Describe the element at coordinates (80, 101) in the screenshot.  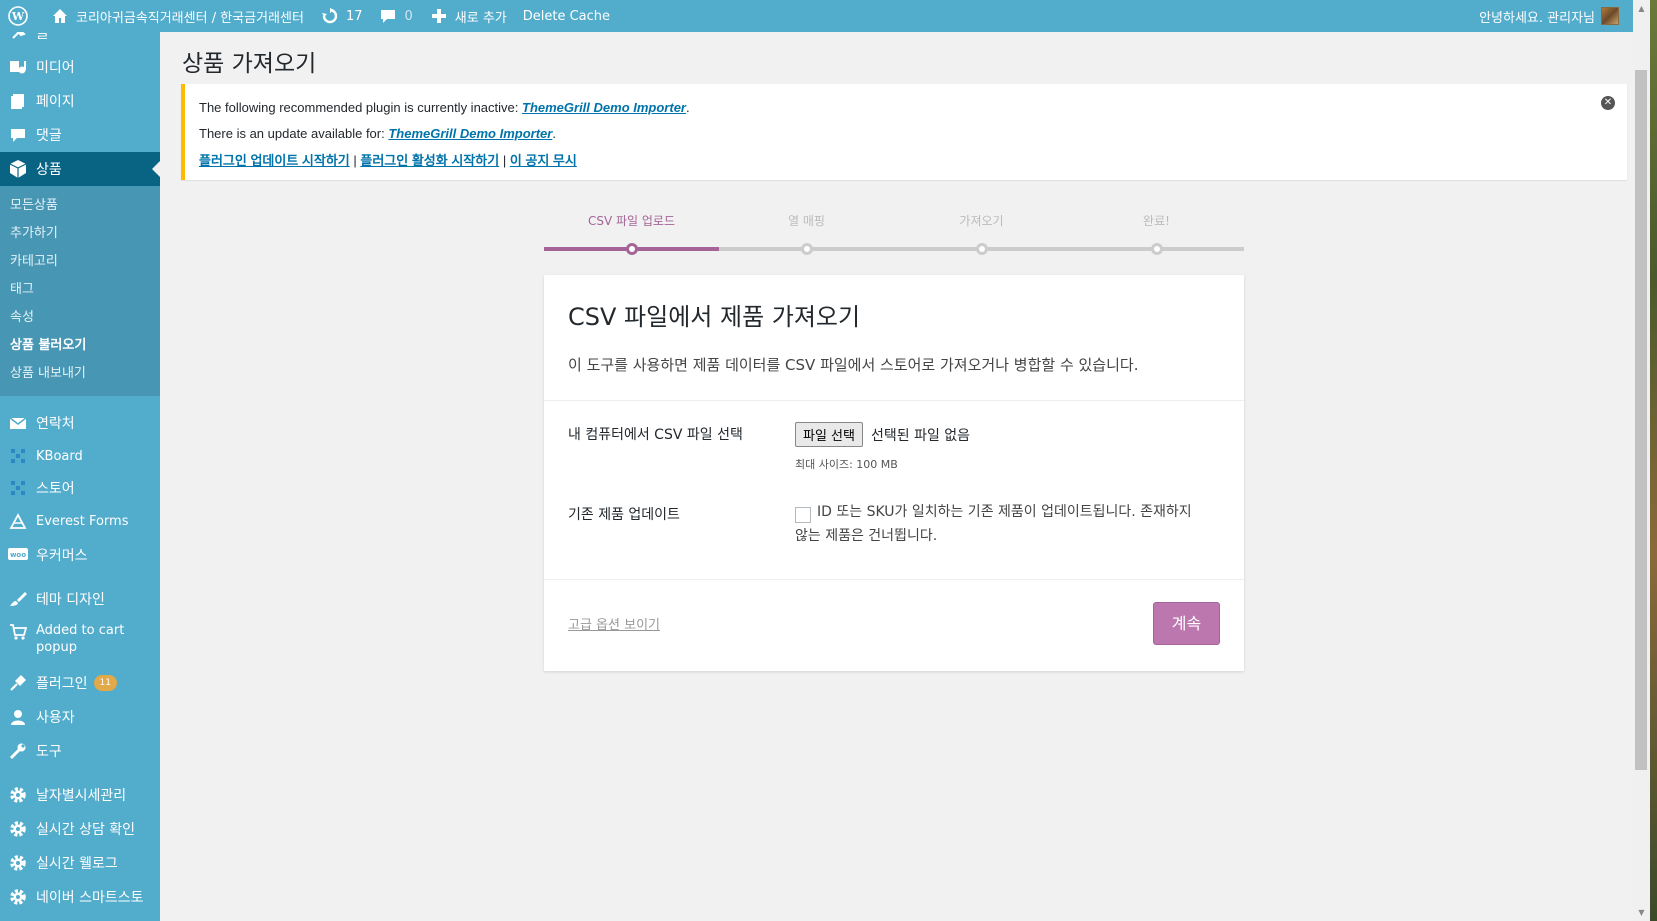
I see `sidebar-item-pages: 페이지` at that location.